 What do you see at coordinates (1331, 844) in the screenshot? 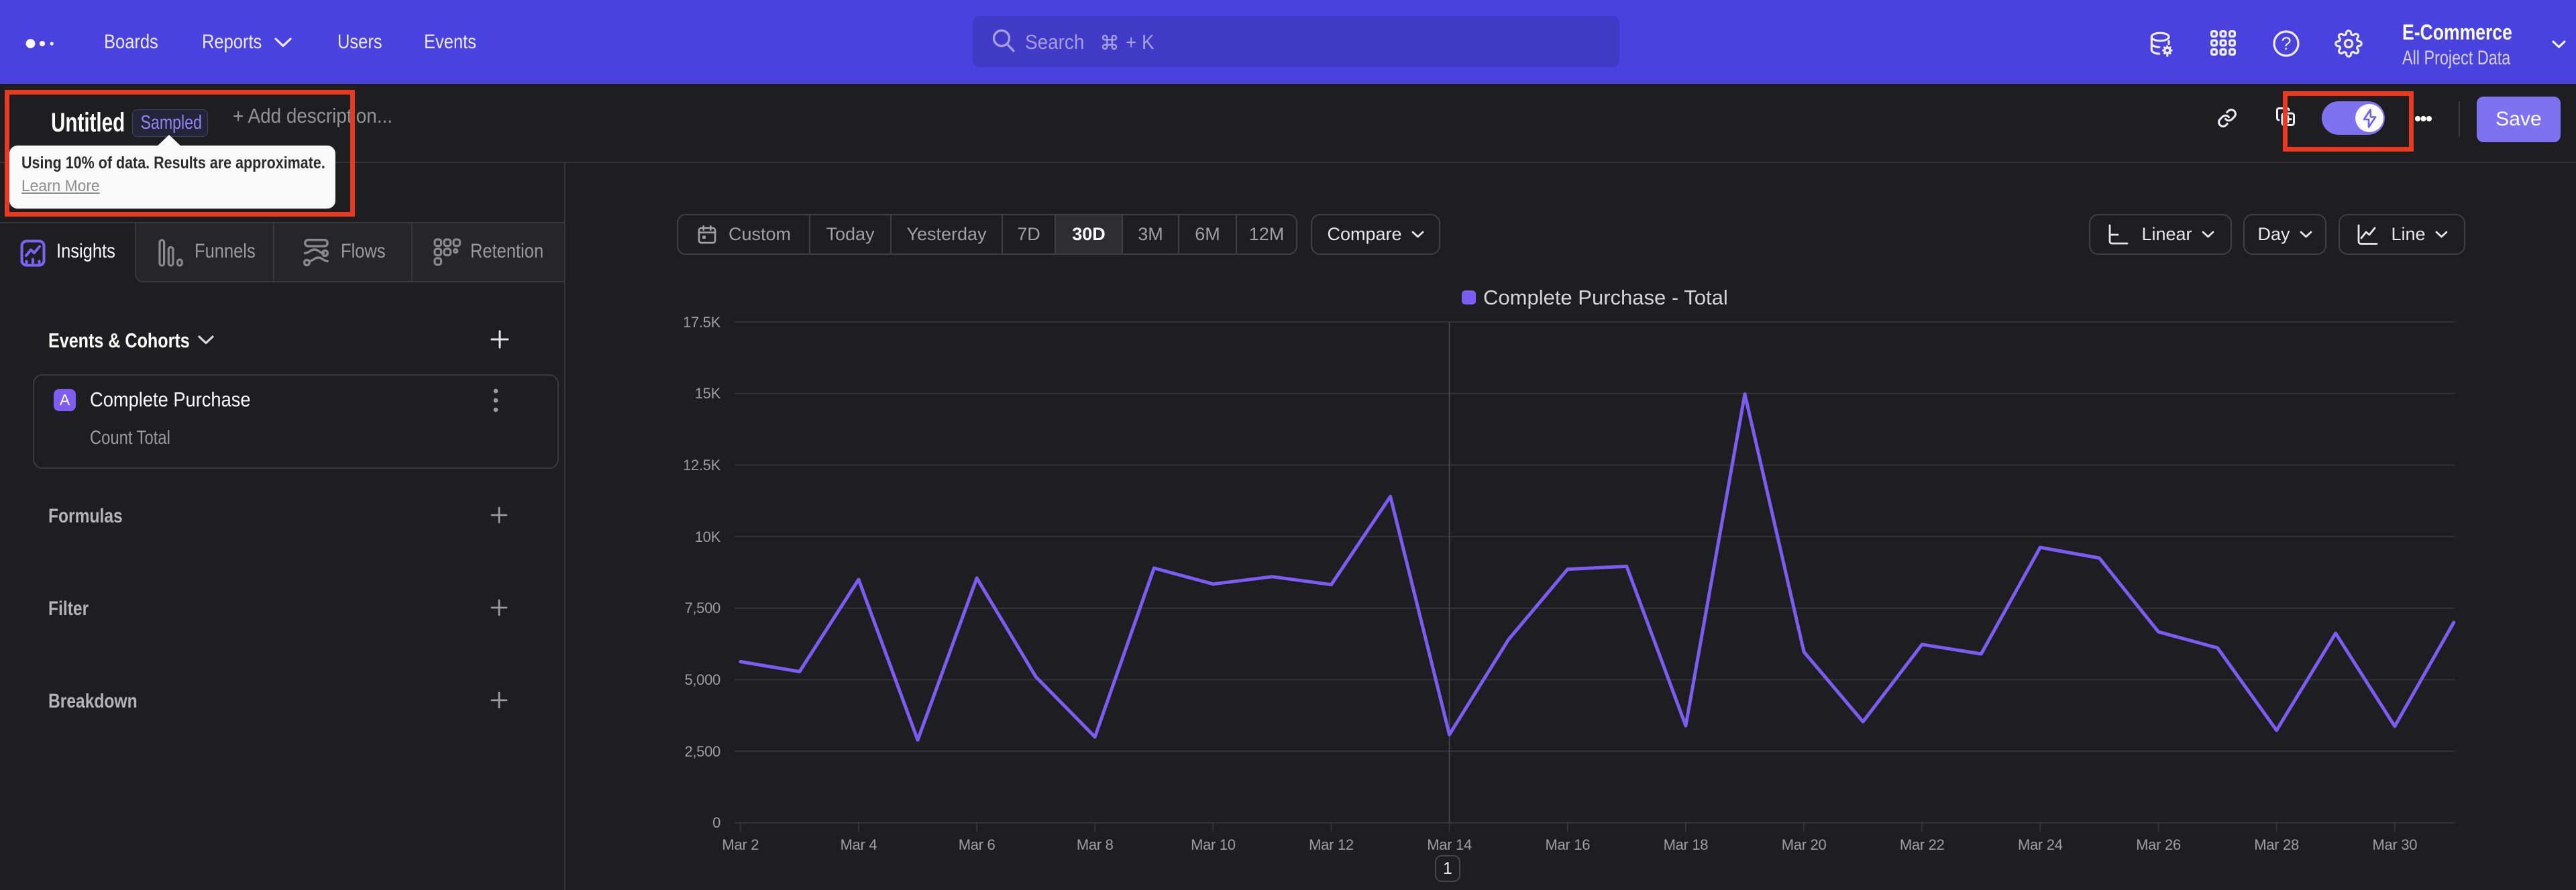
I see `svg-text: Mar 12` at bounding box center [1331, 844].